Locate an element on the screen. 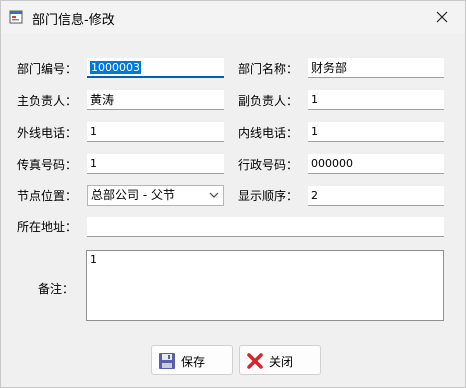 The image size is (466, 388). dept-code-label: 部门编号： is located at coordinates (47, 69).